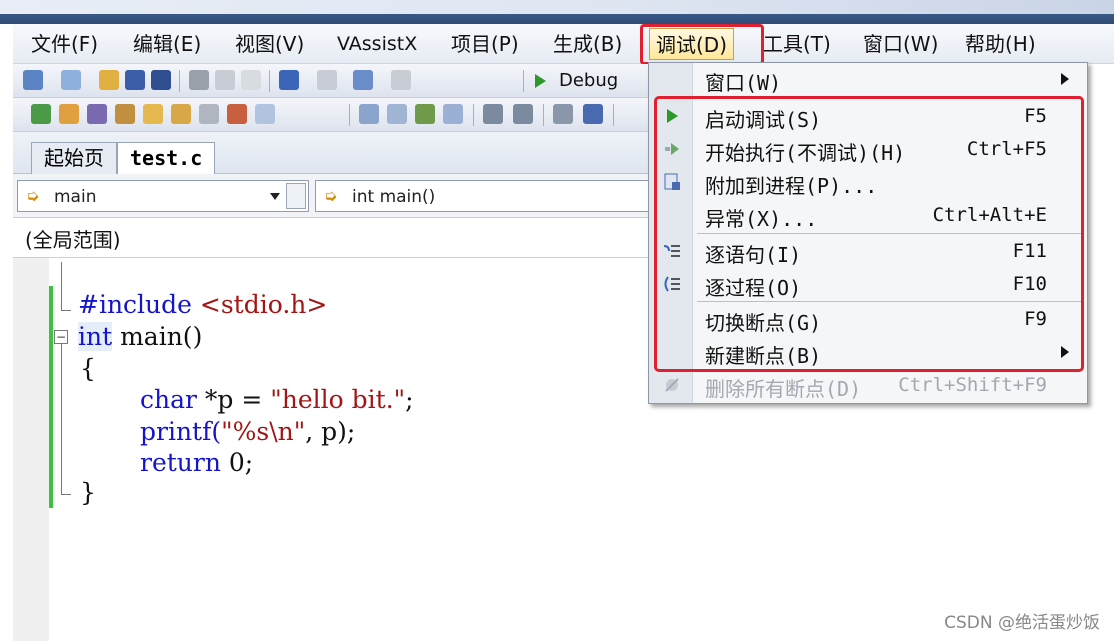 The height and width of the screenshot is (641, 1114). Describe the element at coordinates (263, 431) in the screenshot. I see `format-string: "%s\n"` at that location.